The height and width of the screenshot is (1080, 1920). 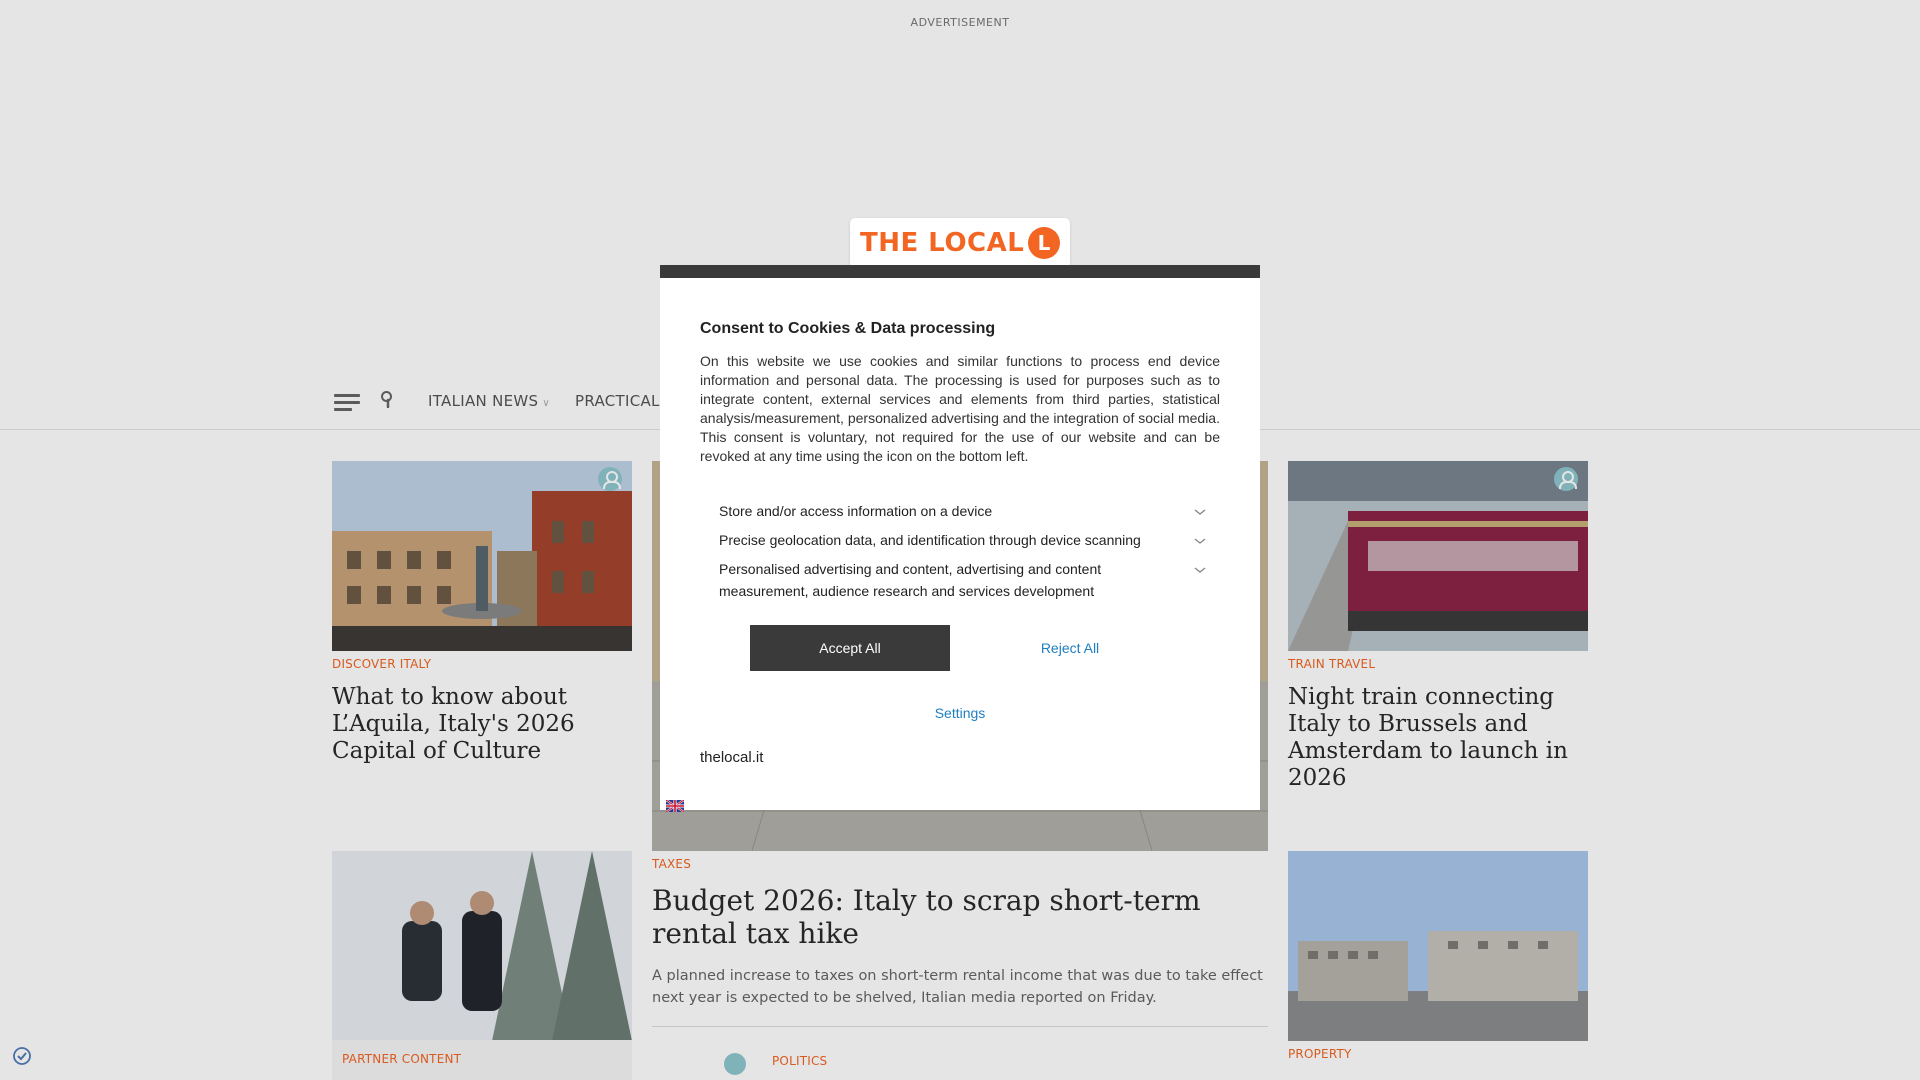 I want to click on site-logo: THE LOCAL L, so click(x=960, y=243).